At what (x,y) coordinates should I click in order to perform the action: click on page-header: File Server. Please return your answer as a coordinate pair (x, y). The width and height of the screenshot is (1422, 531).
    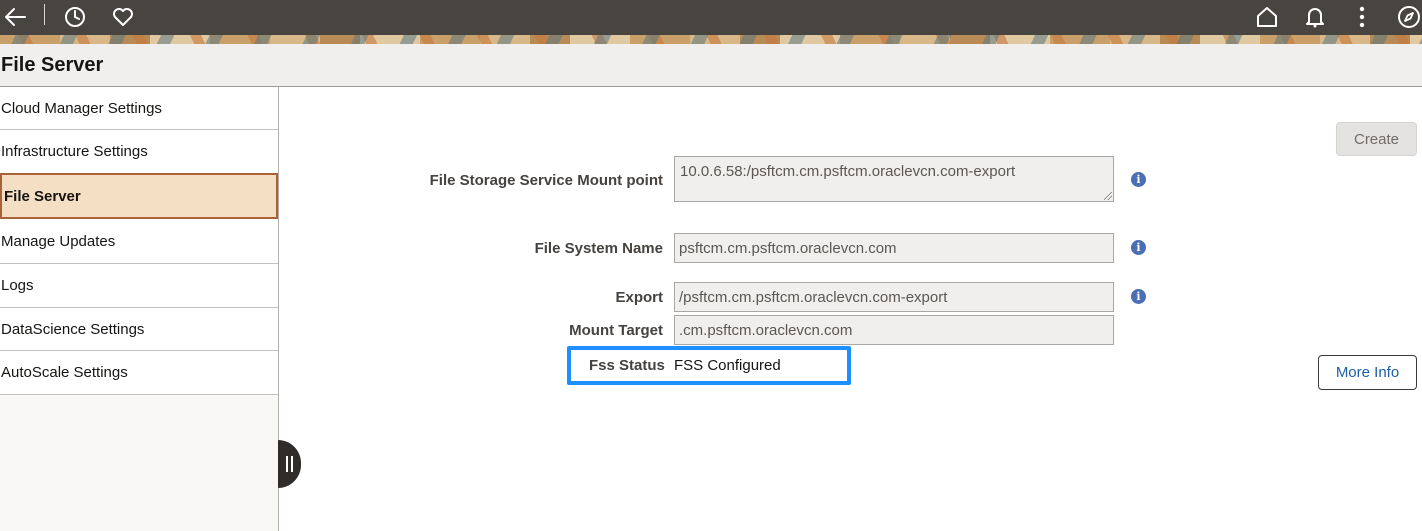
    Looking at the image, I should click on (711, 65).